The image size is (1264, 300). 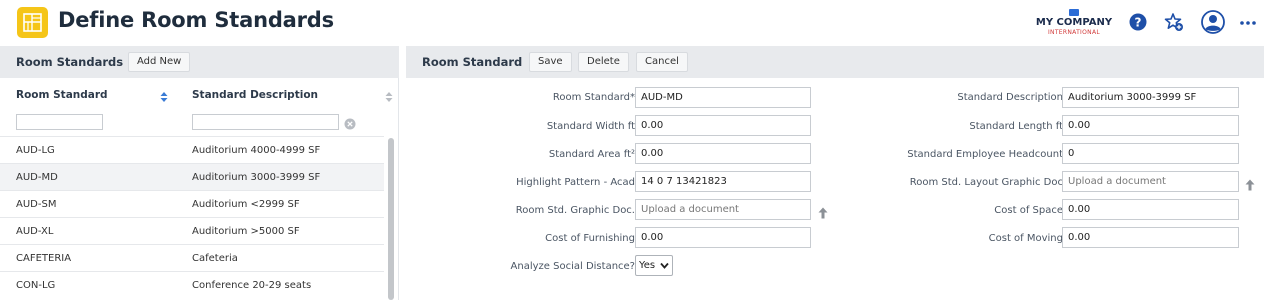 I want to click on floorplan-grid-icon, so click(x=32, y=22).